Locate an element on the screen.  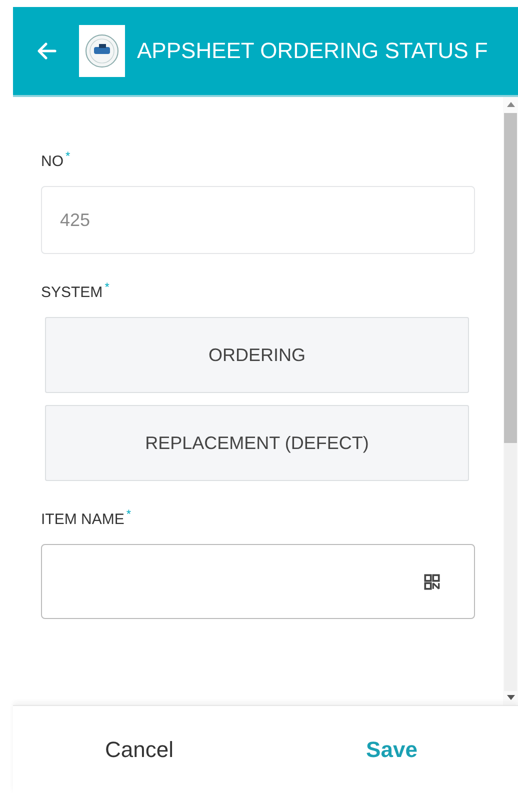
scroll-up-icon is located at coordinates (510, 104).